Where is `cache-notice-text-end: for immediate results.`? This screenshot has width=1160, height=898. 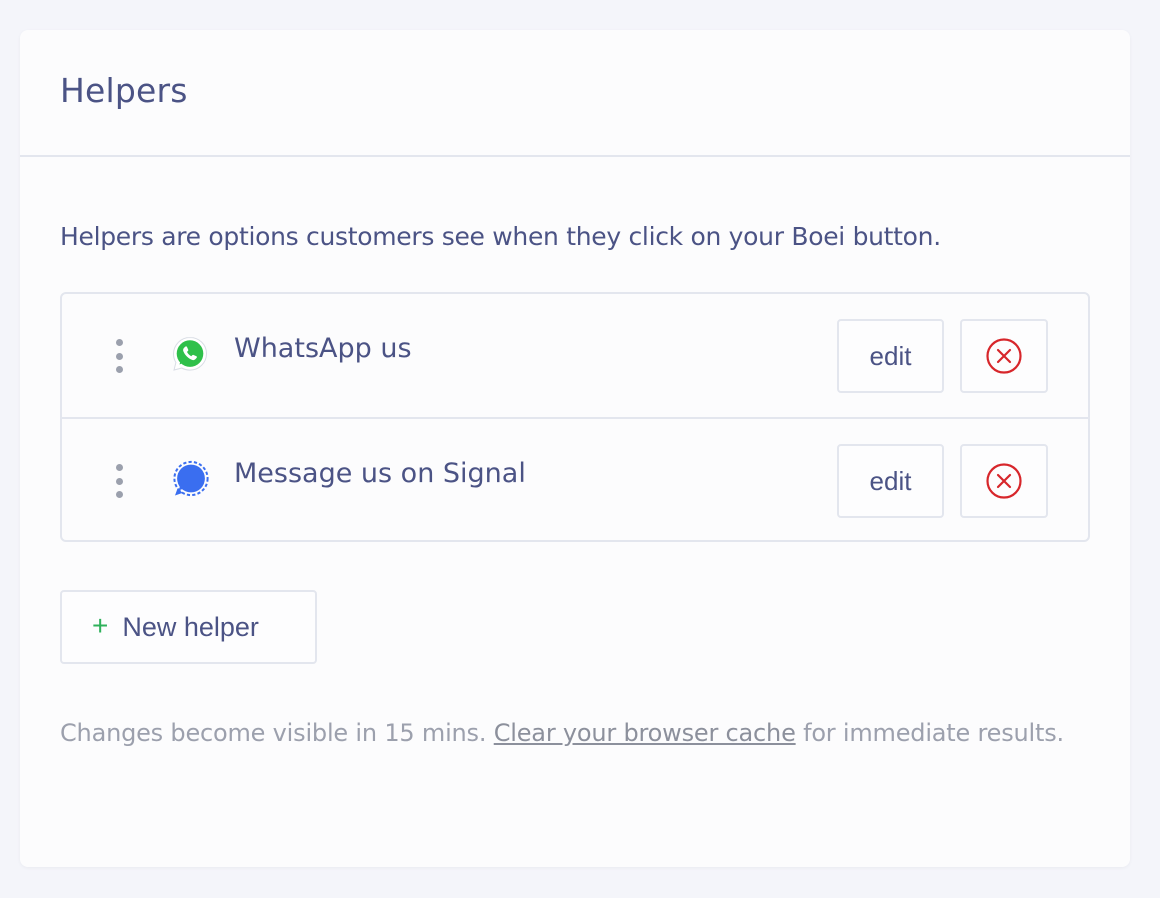 cache-notice-text-end: for immediate results. is located at coordinates (929, 733).